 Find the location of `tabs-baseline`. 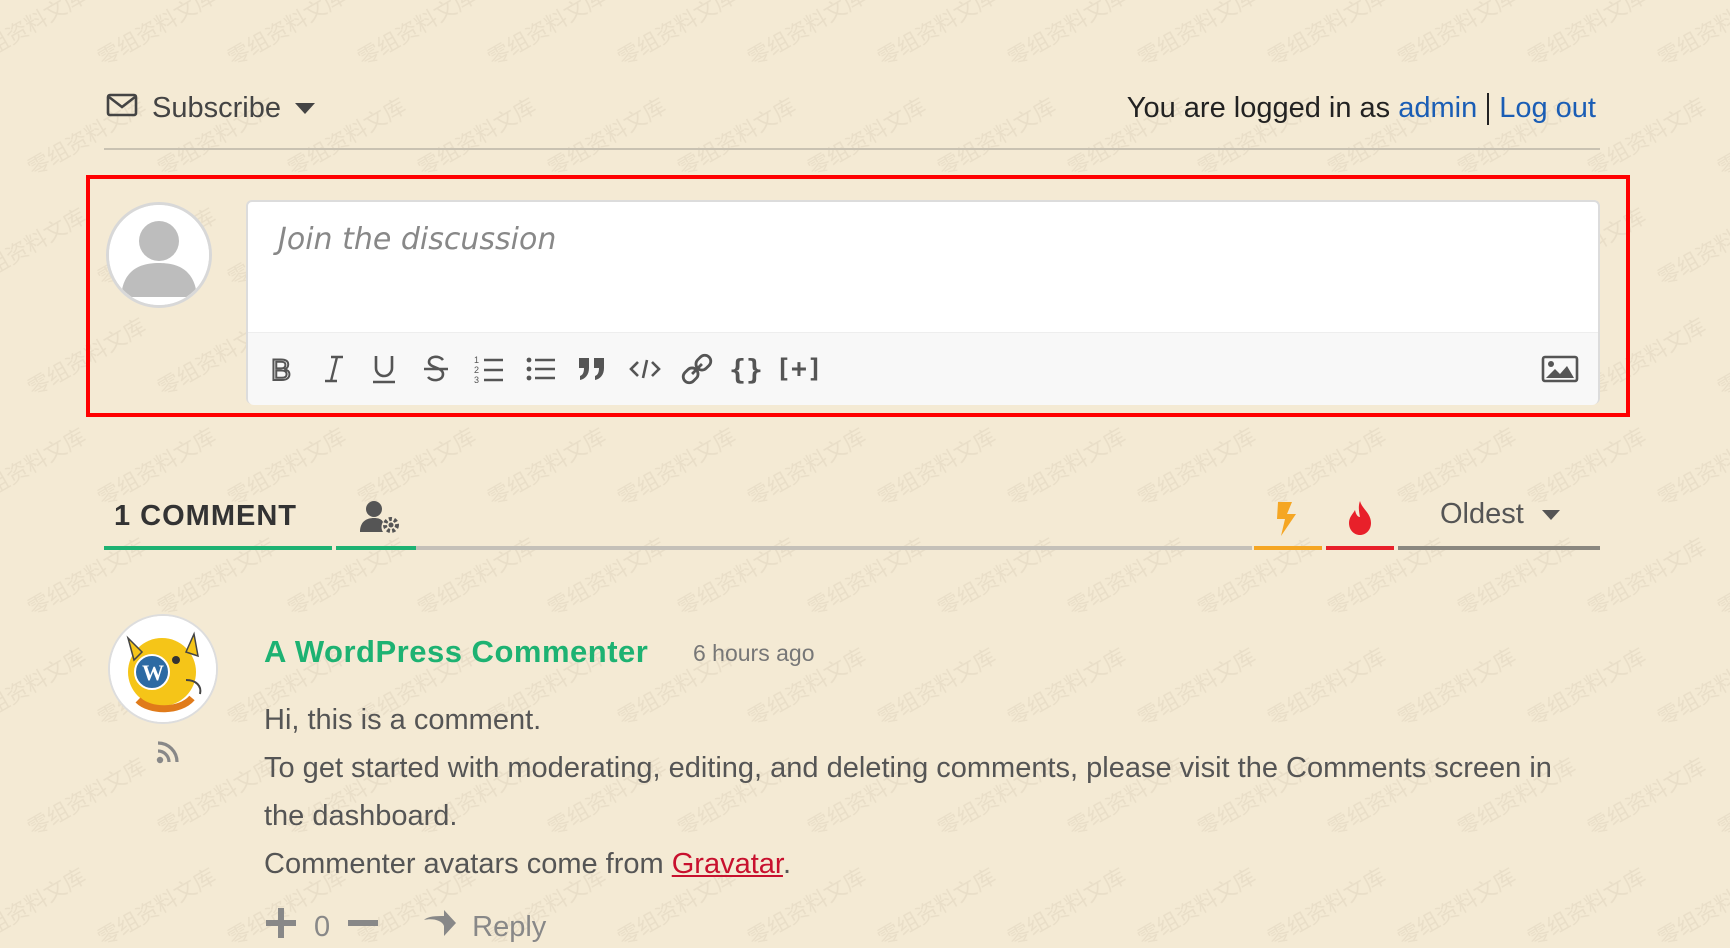

tabs-baseline is located at coordinates (834, 548).